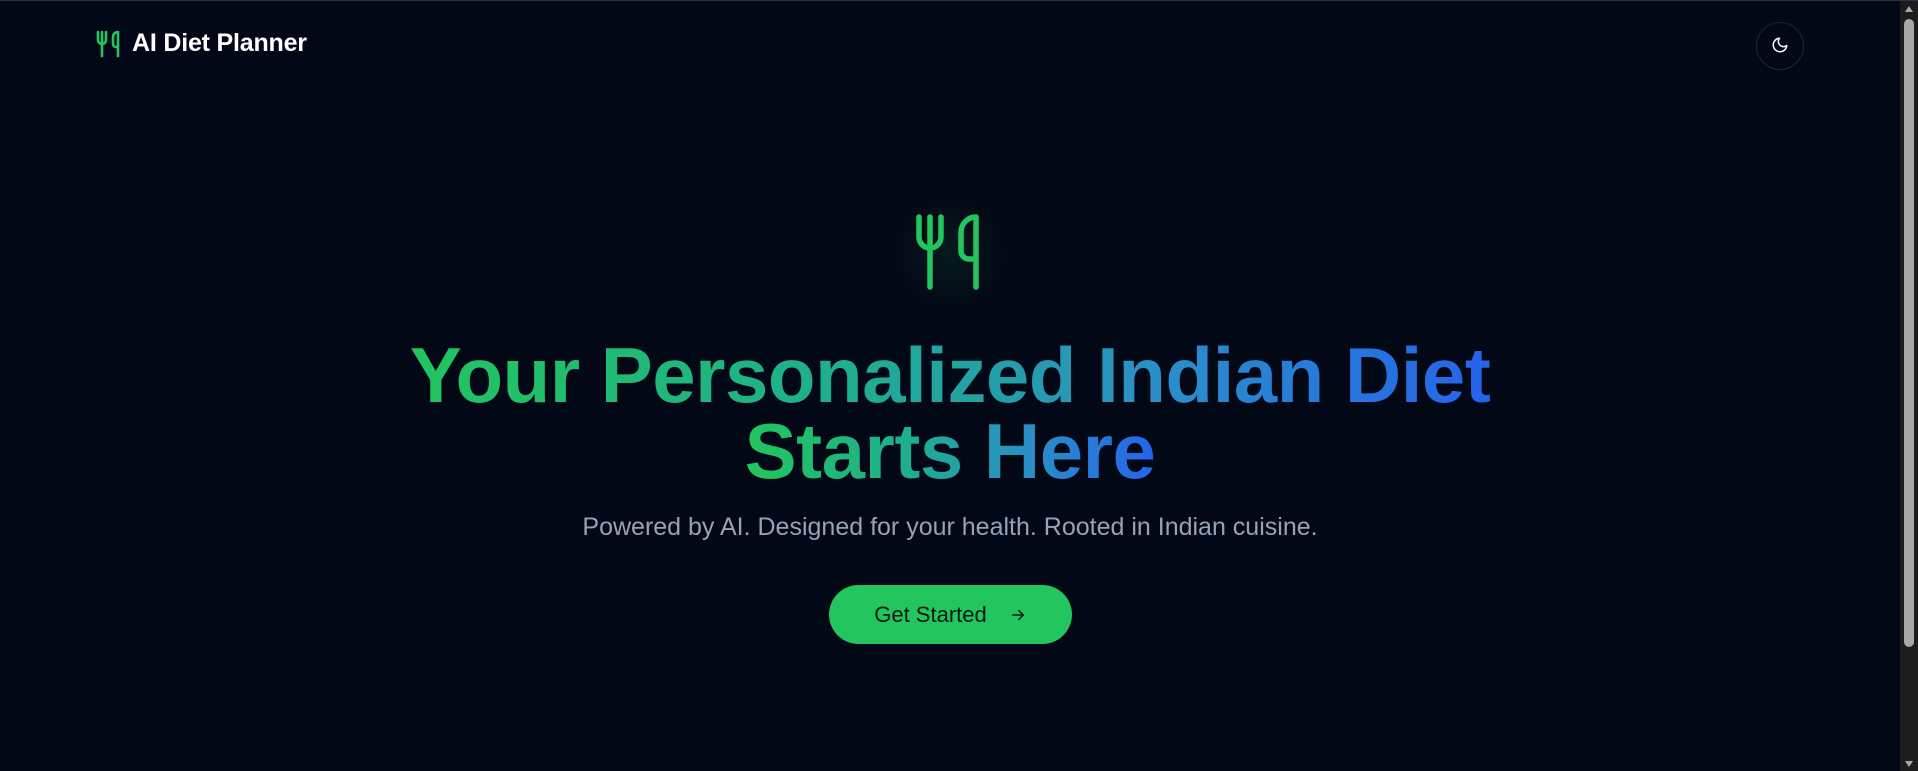 Image resolution: width=1918 pixels, height=771 pixels. I want to click on hero-title-line1: Your Personalized Indian Diet, so click(950, 375).